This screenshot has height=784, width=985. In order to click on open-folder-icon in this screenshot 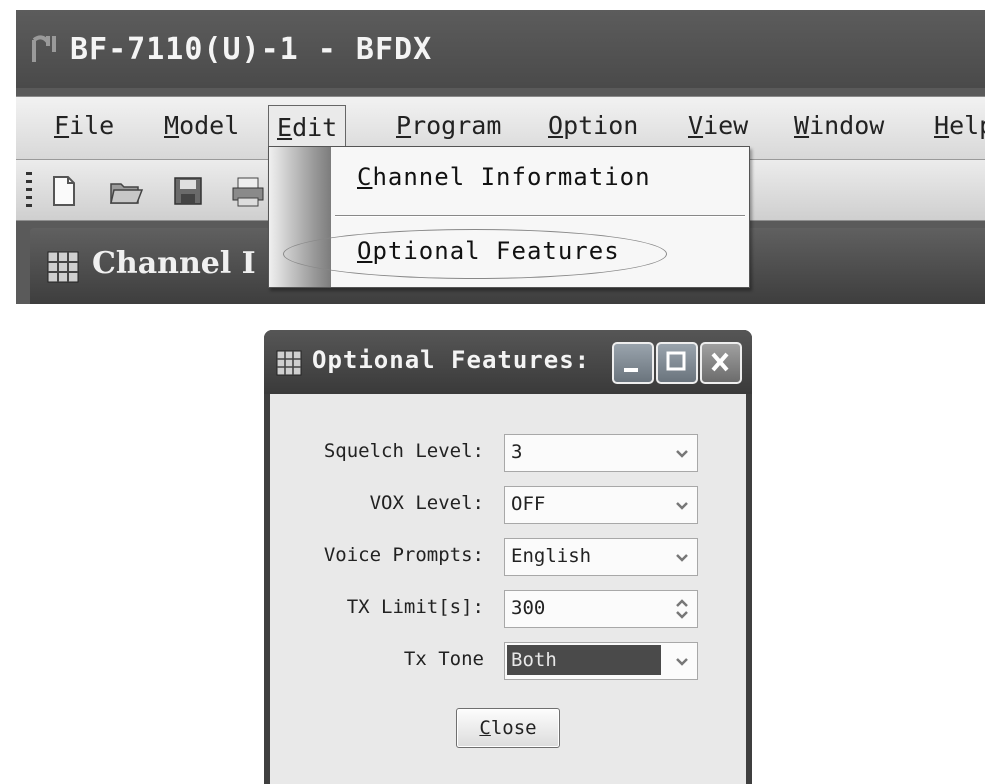, I will do `click(126, 191)`.